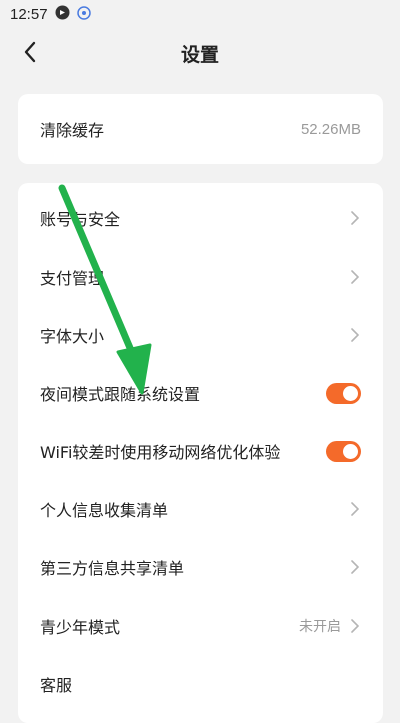  Describe the element at coordinates (200, 684) in the screenshot. I see `settings-row-customer-service: 客服` at that location.